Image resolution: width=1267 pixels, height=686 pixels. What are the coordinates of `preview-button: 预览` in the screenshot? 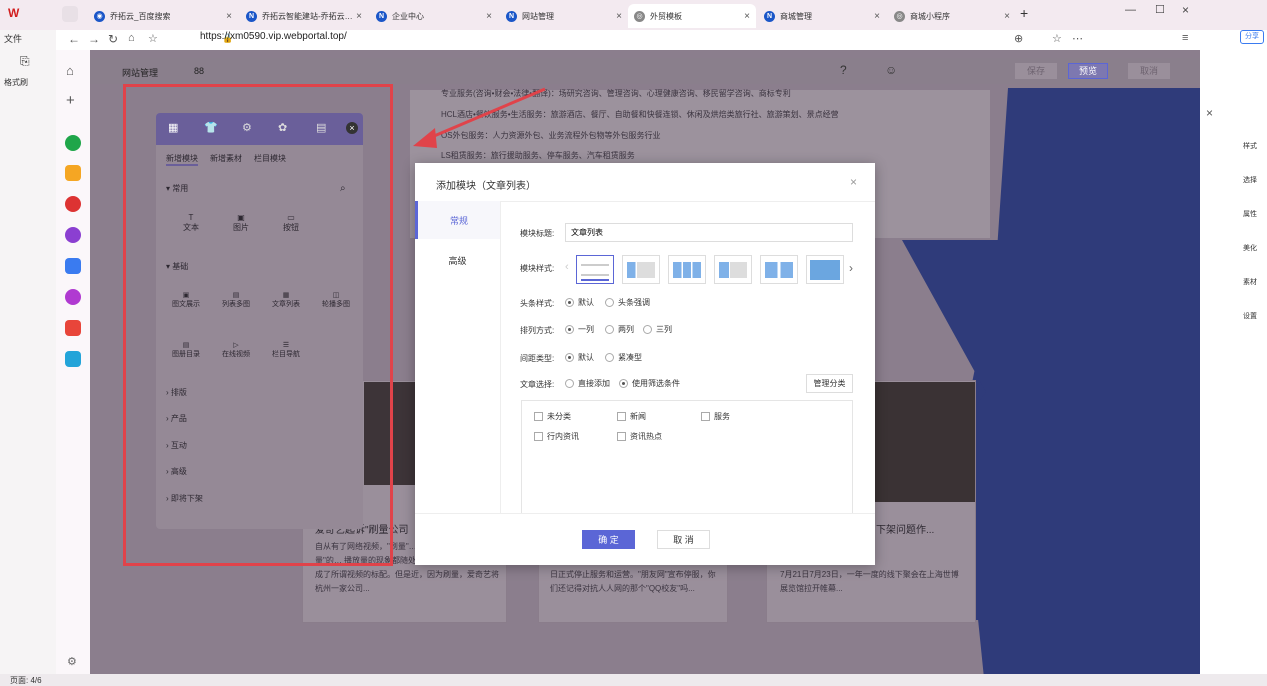 It's located at (1088, 71).